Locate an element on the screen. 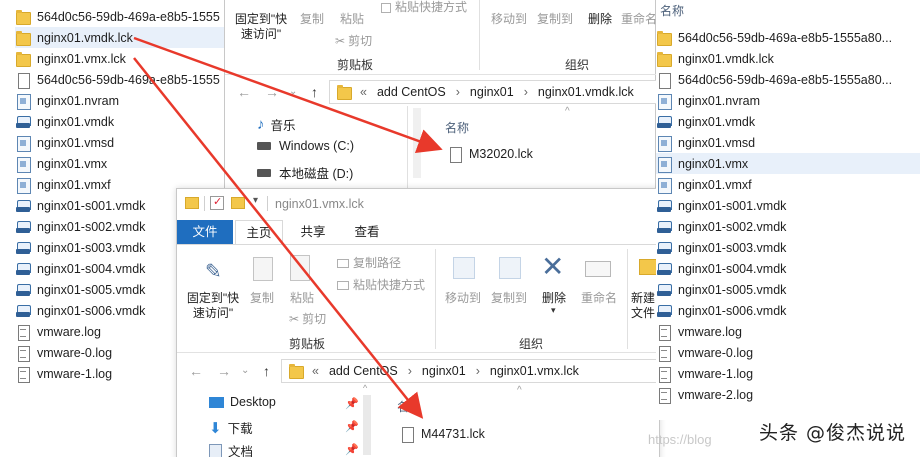  name-column-header: 名 is located at coordinates (403, 406).